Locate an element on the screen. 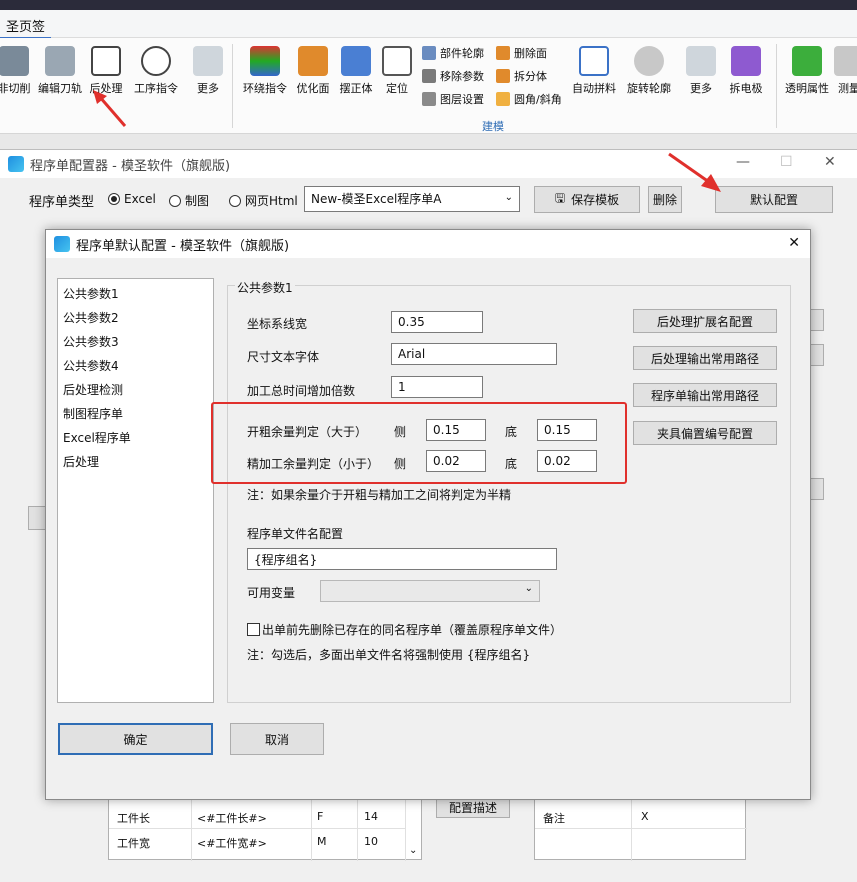 This screenshot has width=857, height=882. remove-params-button: 移除参数 is located at coordinates (453, 76).